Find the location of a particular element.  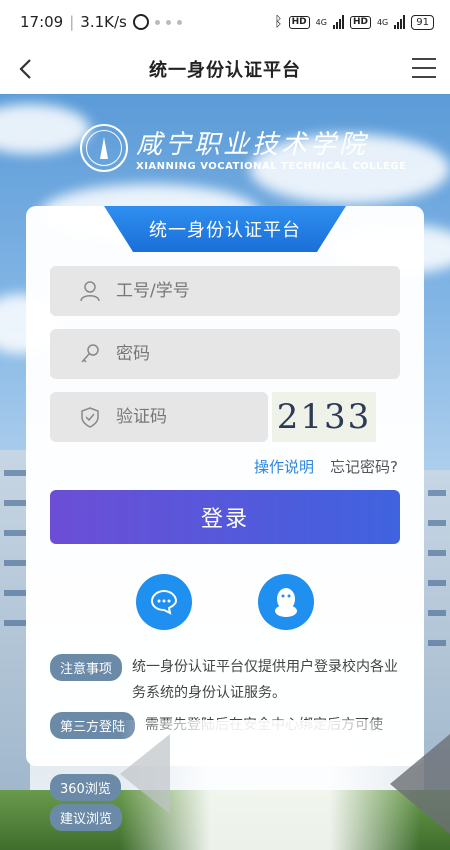

page-title: 统一身份认证平台 is located at coordinates (225, 70).